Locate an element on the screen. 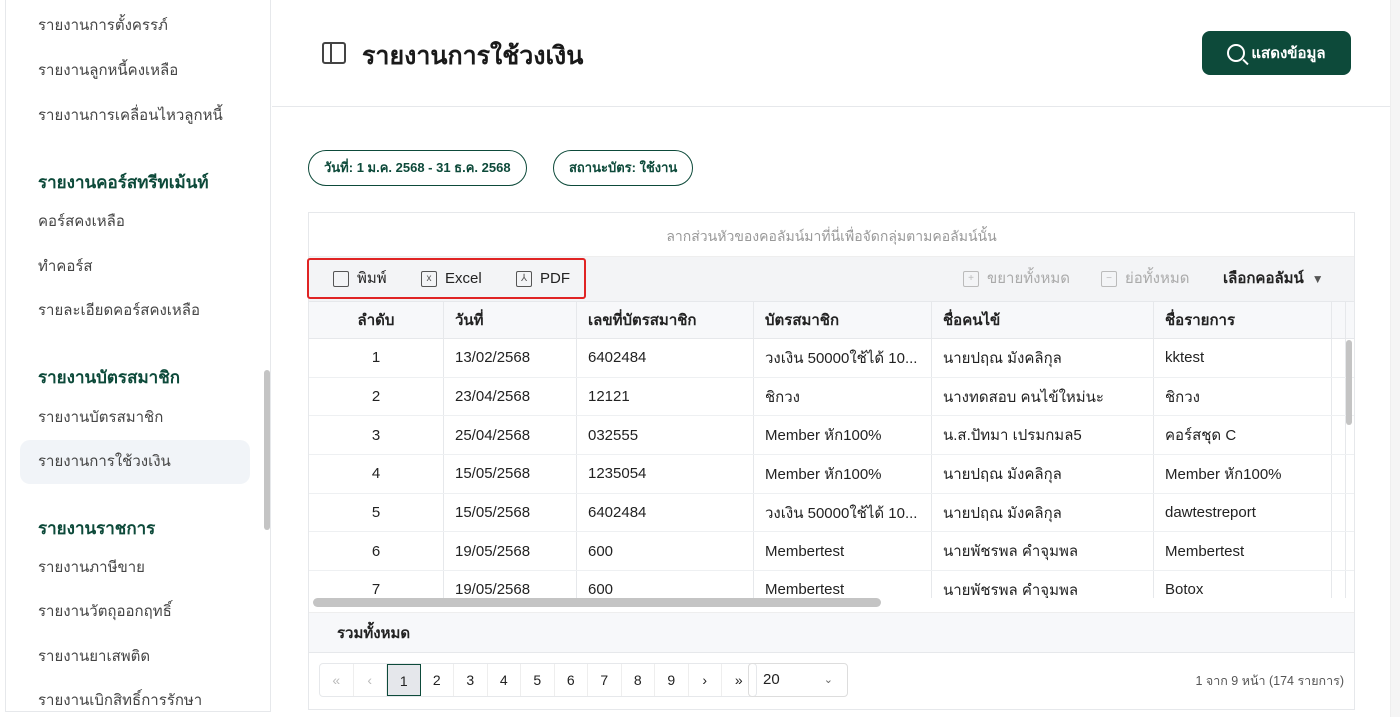 This screenshot has width=1400, height=717. column-header-seq: ลำดับ is located at coordinates (376, 320).